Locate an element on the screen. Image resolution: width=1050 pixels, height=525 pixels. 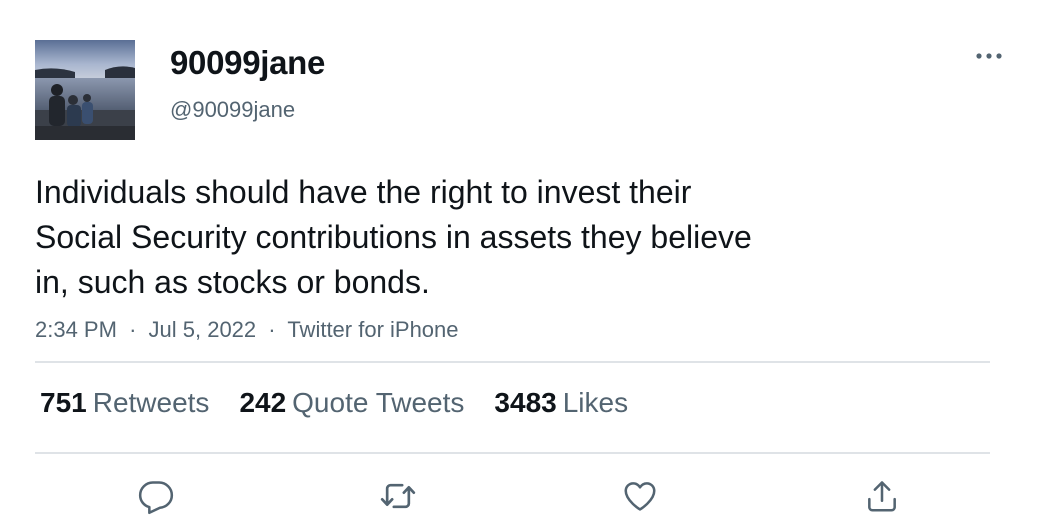
like-button is located at coordinates (640, 496).